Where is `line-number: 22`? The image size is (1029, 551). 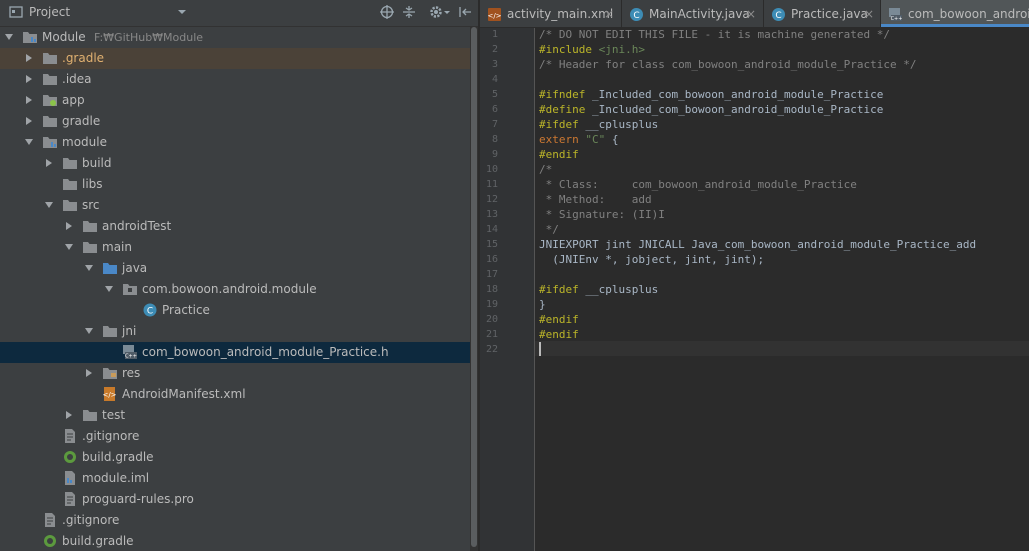
line-number: 22 is located at coordinates (491, 349).